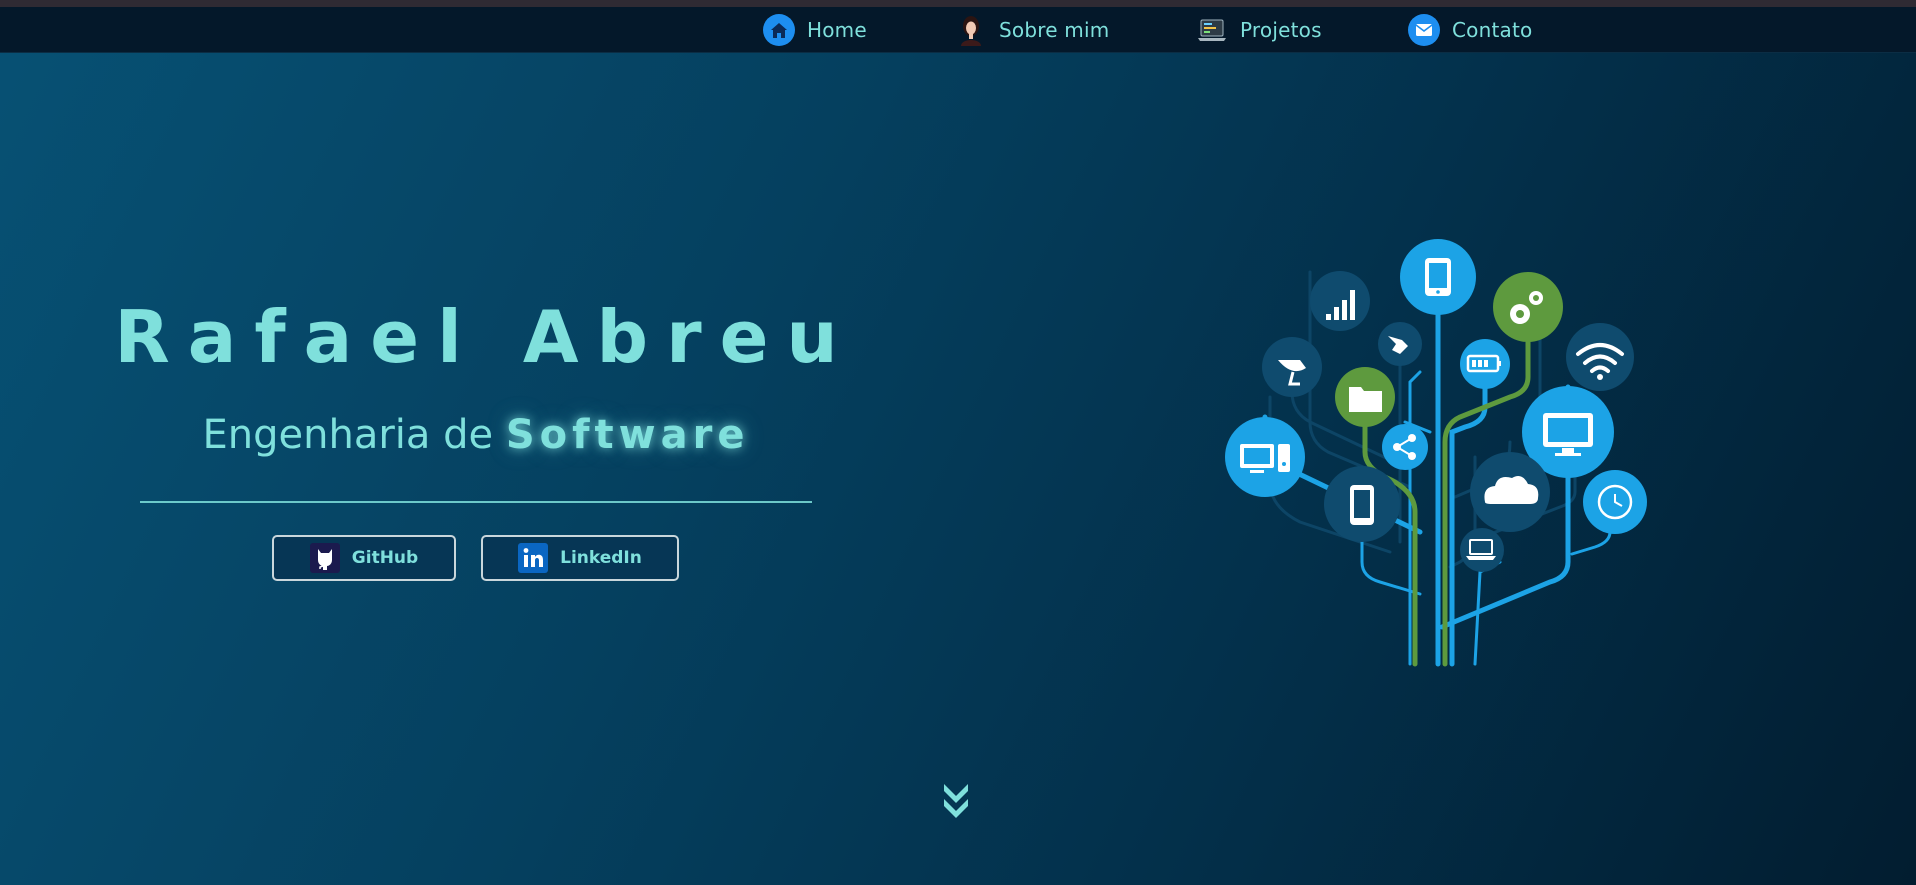 This screenshot has width=1916, height=885. Describe the element at coordinates (1281, 30) in the screenshot. I see `nav-projects-label: Projetos` at that location.